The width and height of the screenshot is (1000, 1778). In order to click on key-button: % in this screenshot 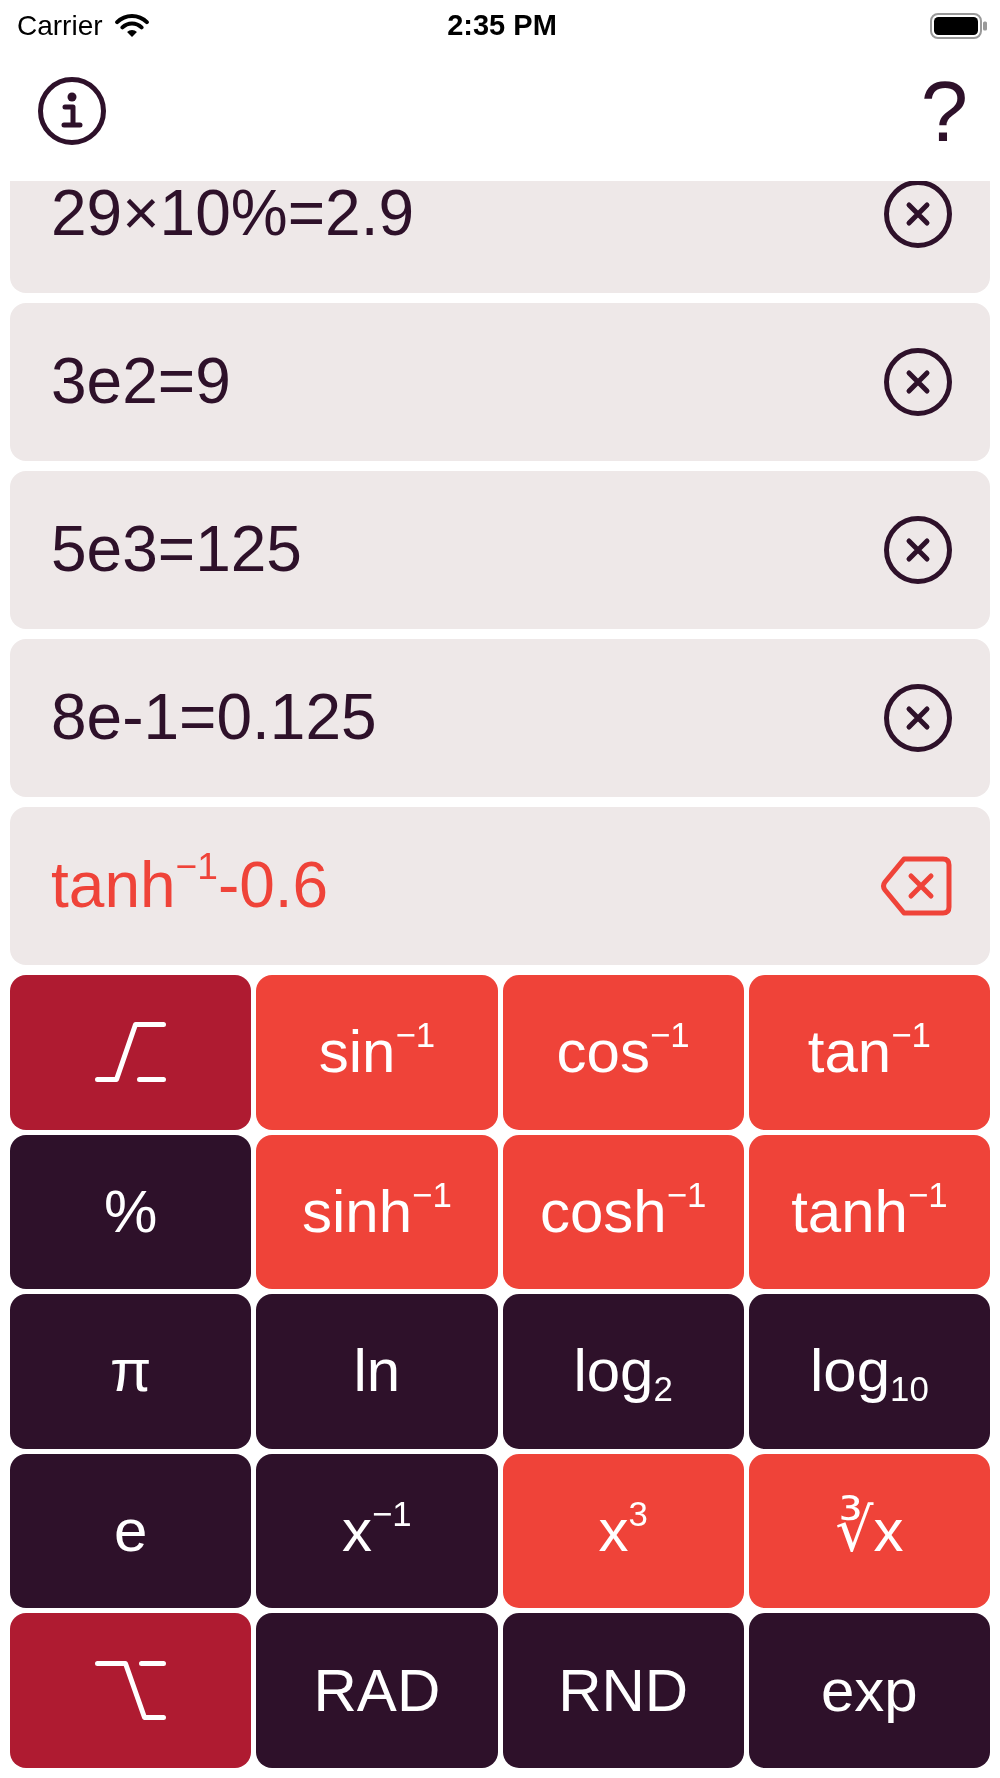, I will do `click(131, 1212)`.